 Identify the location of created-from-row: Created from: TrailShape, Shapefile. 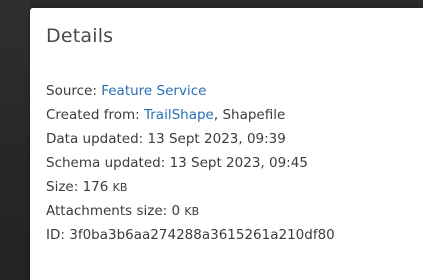
(234, 115).